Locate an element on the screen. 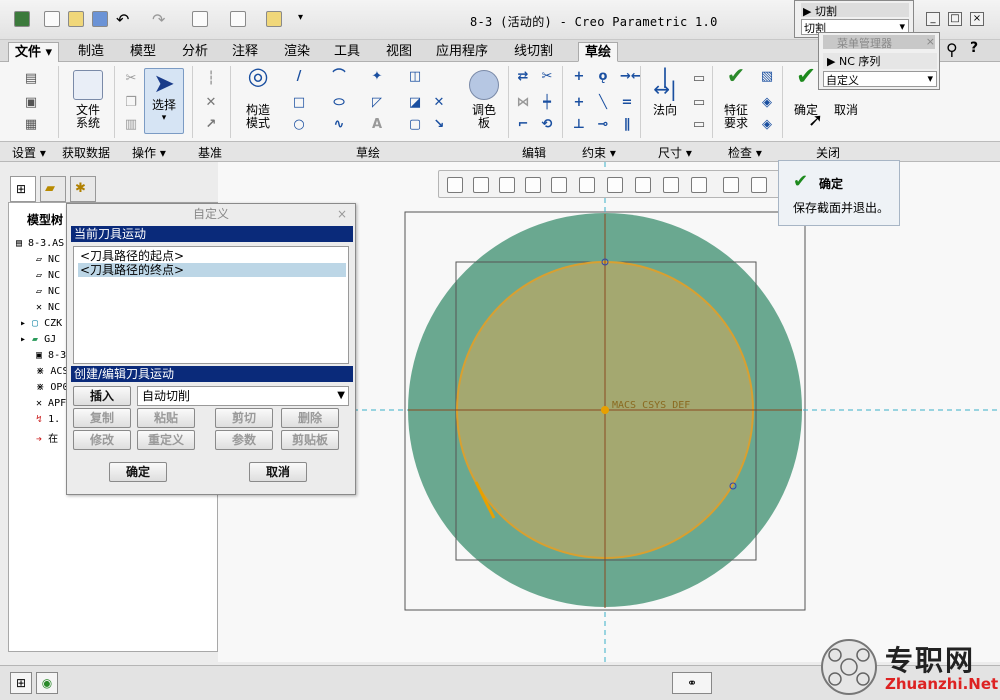  spline-icon: ∿ is located at coordinates (339, 125).